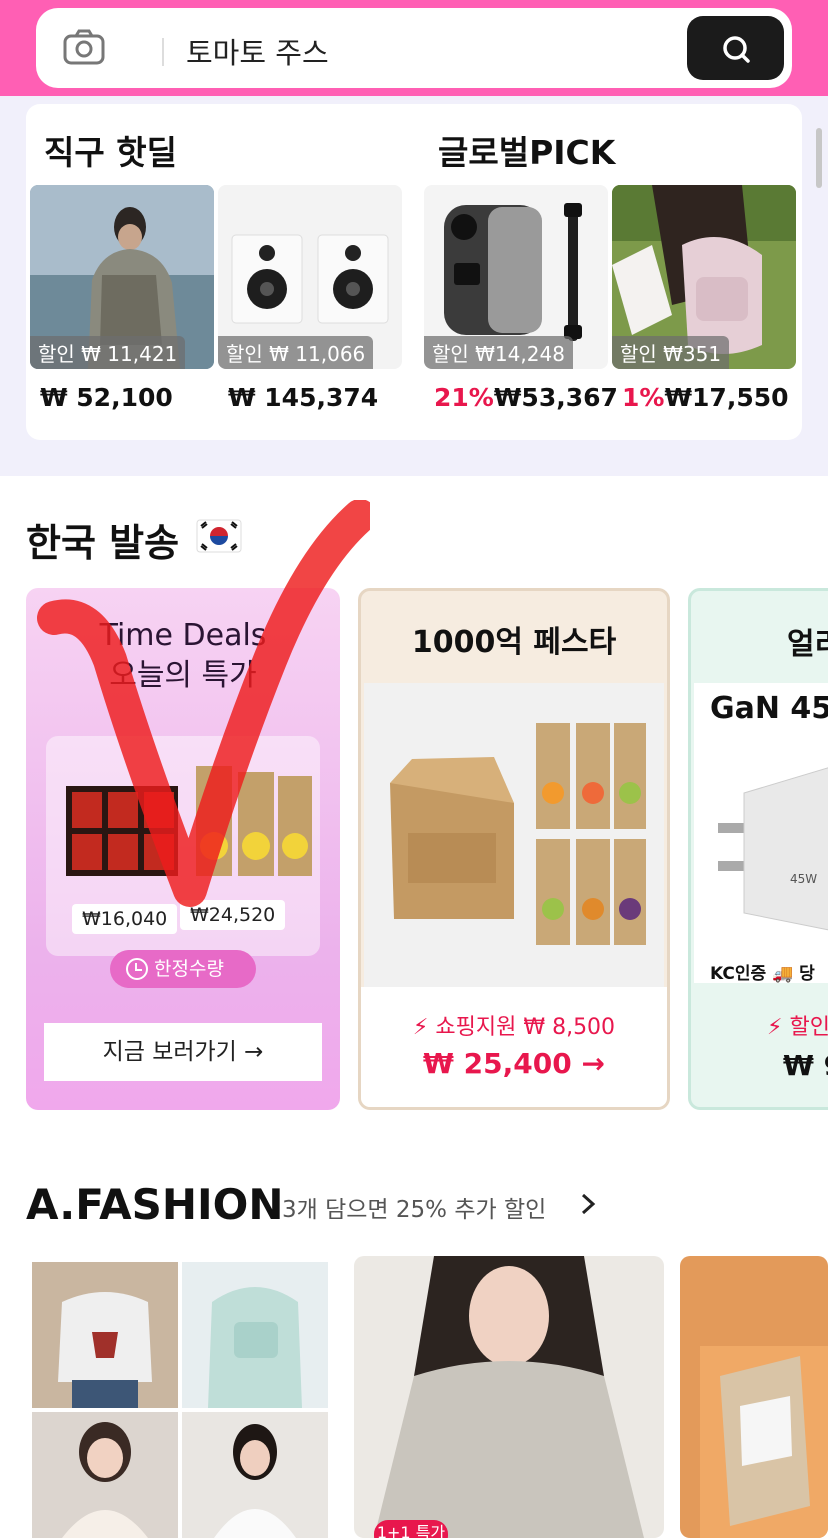 The height and width of the screenshot is (1538, 828). What do you see at coordinates (411, 1529) in the screenshot?
I see `promo-badge: 1+1 특가` at bounding box center [411, 1529].